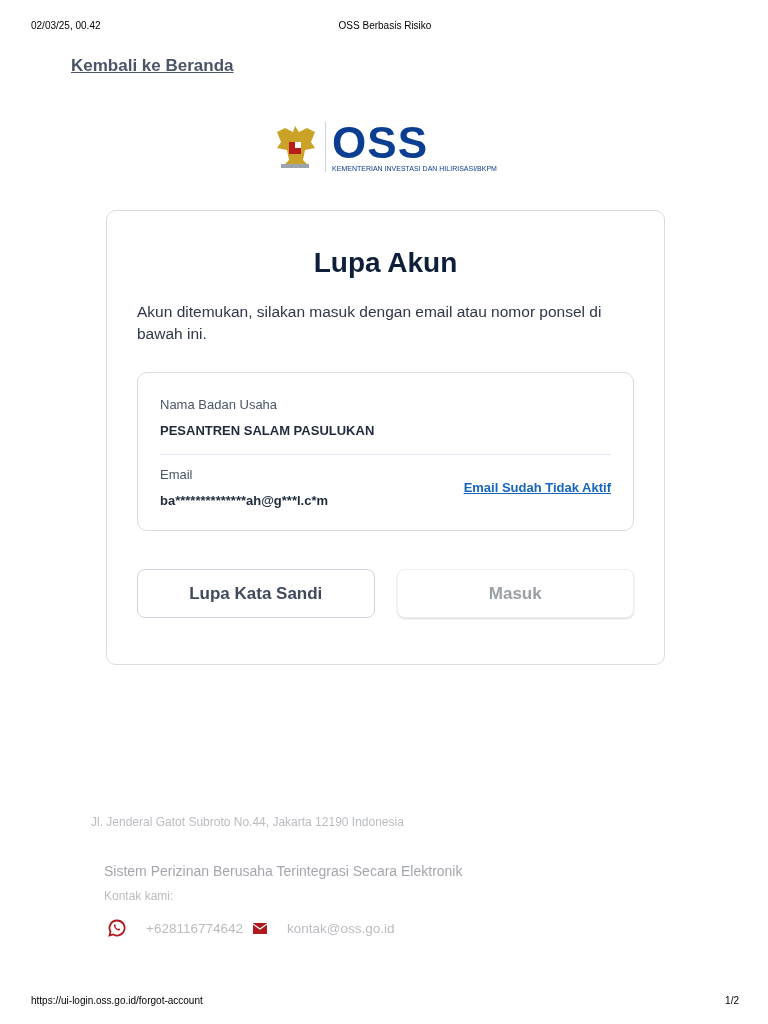 This screenshot has height=1024, width=768. I want to click on whatsapp-icon, so click(117, 928).